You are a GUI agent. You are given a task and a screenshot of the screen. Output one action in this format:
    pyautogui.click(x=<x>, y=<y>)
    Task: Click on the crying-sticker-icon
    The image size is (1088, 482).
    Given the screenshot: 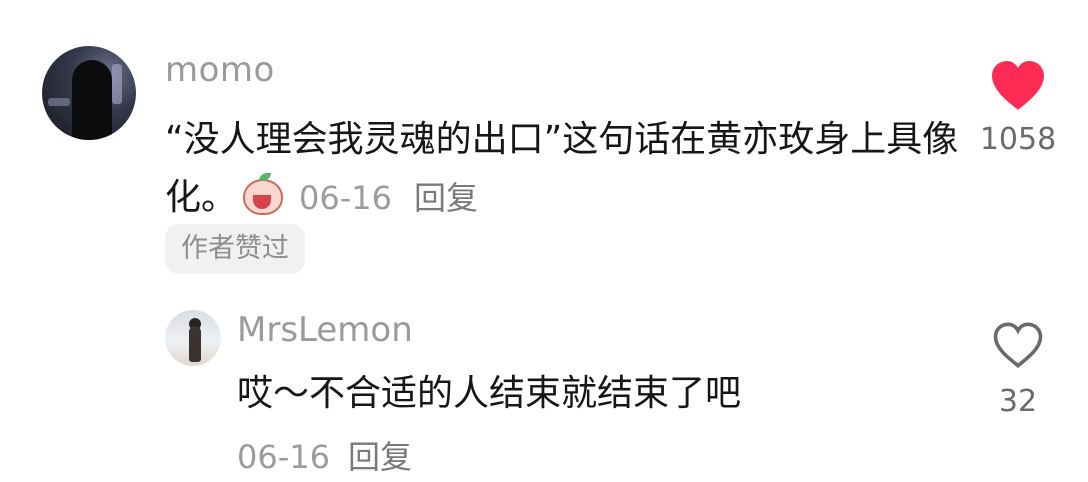 What is the action you would take?
    pyautogui.click(x=263, y=194)
    